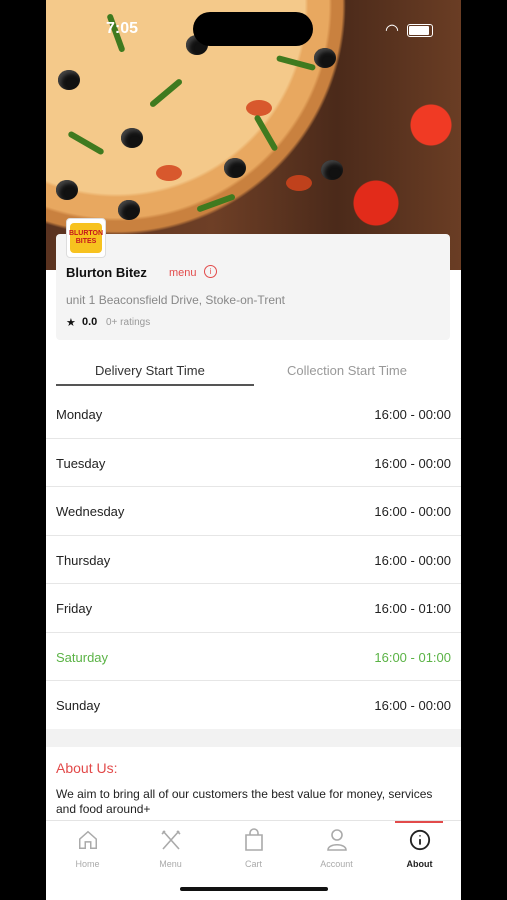 This screenshot has height=900, width=507. Describe the element at coordinates (253, 414) in the screenshot. I see `schedule-row-monday: Monday 16:00 - 00:00` at that location.